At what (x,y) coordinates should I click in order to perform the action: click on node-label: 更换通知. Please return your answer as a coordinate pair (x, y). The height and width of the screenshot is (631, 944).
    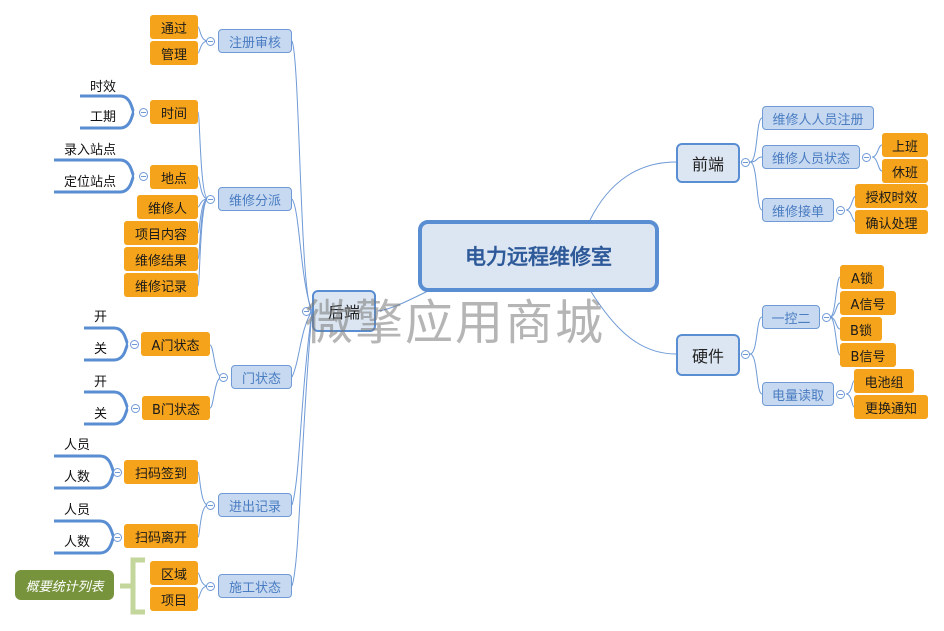
    Looking at the image, I should click on (890, 409).